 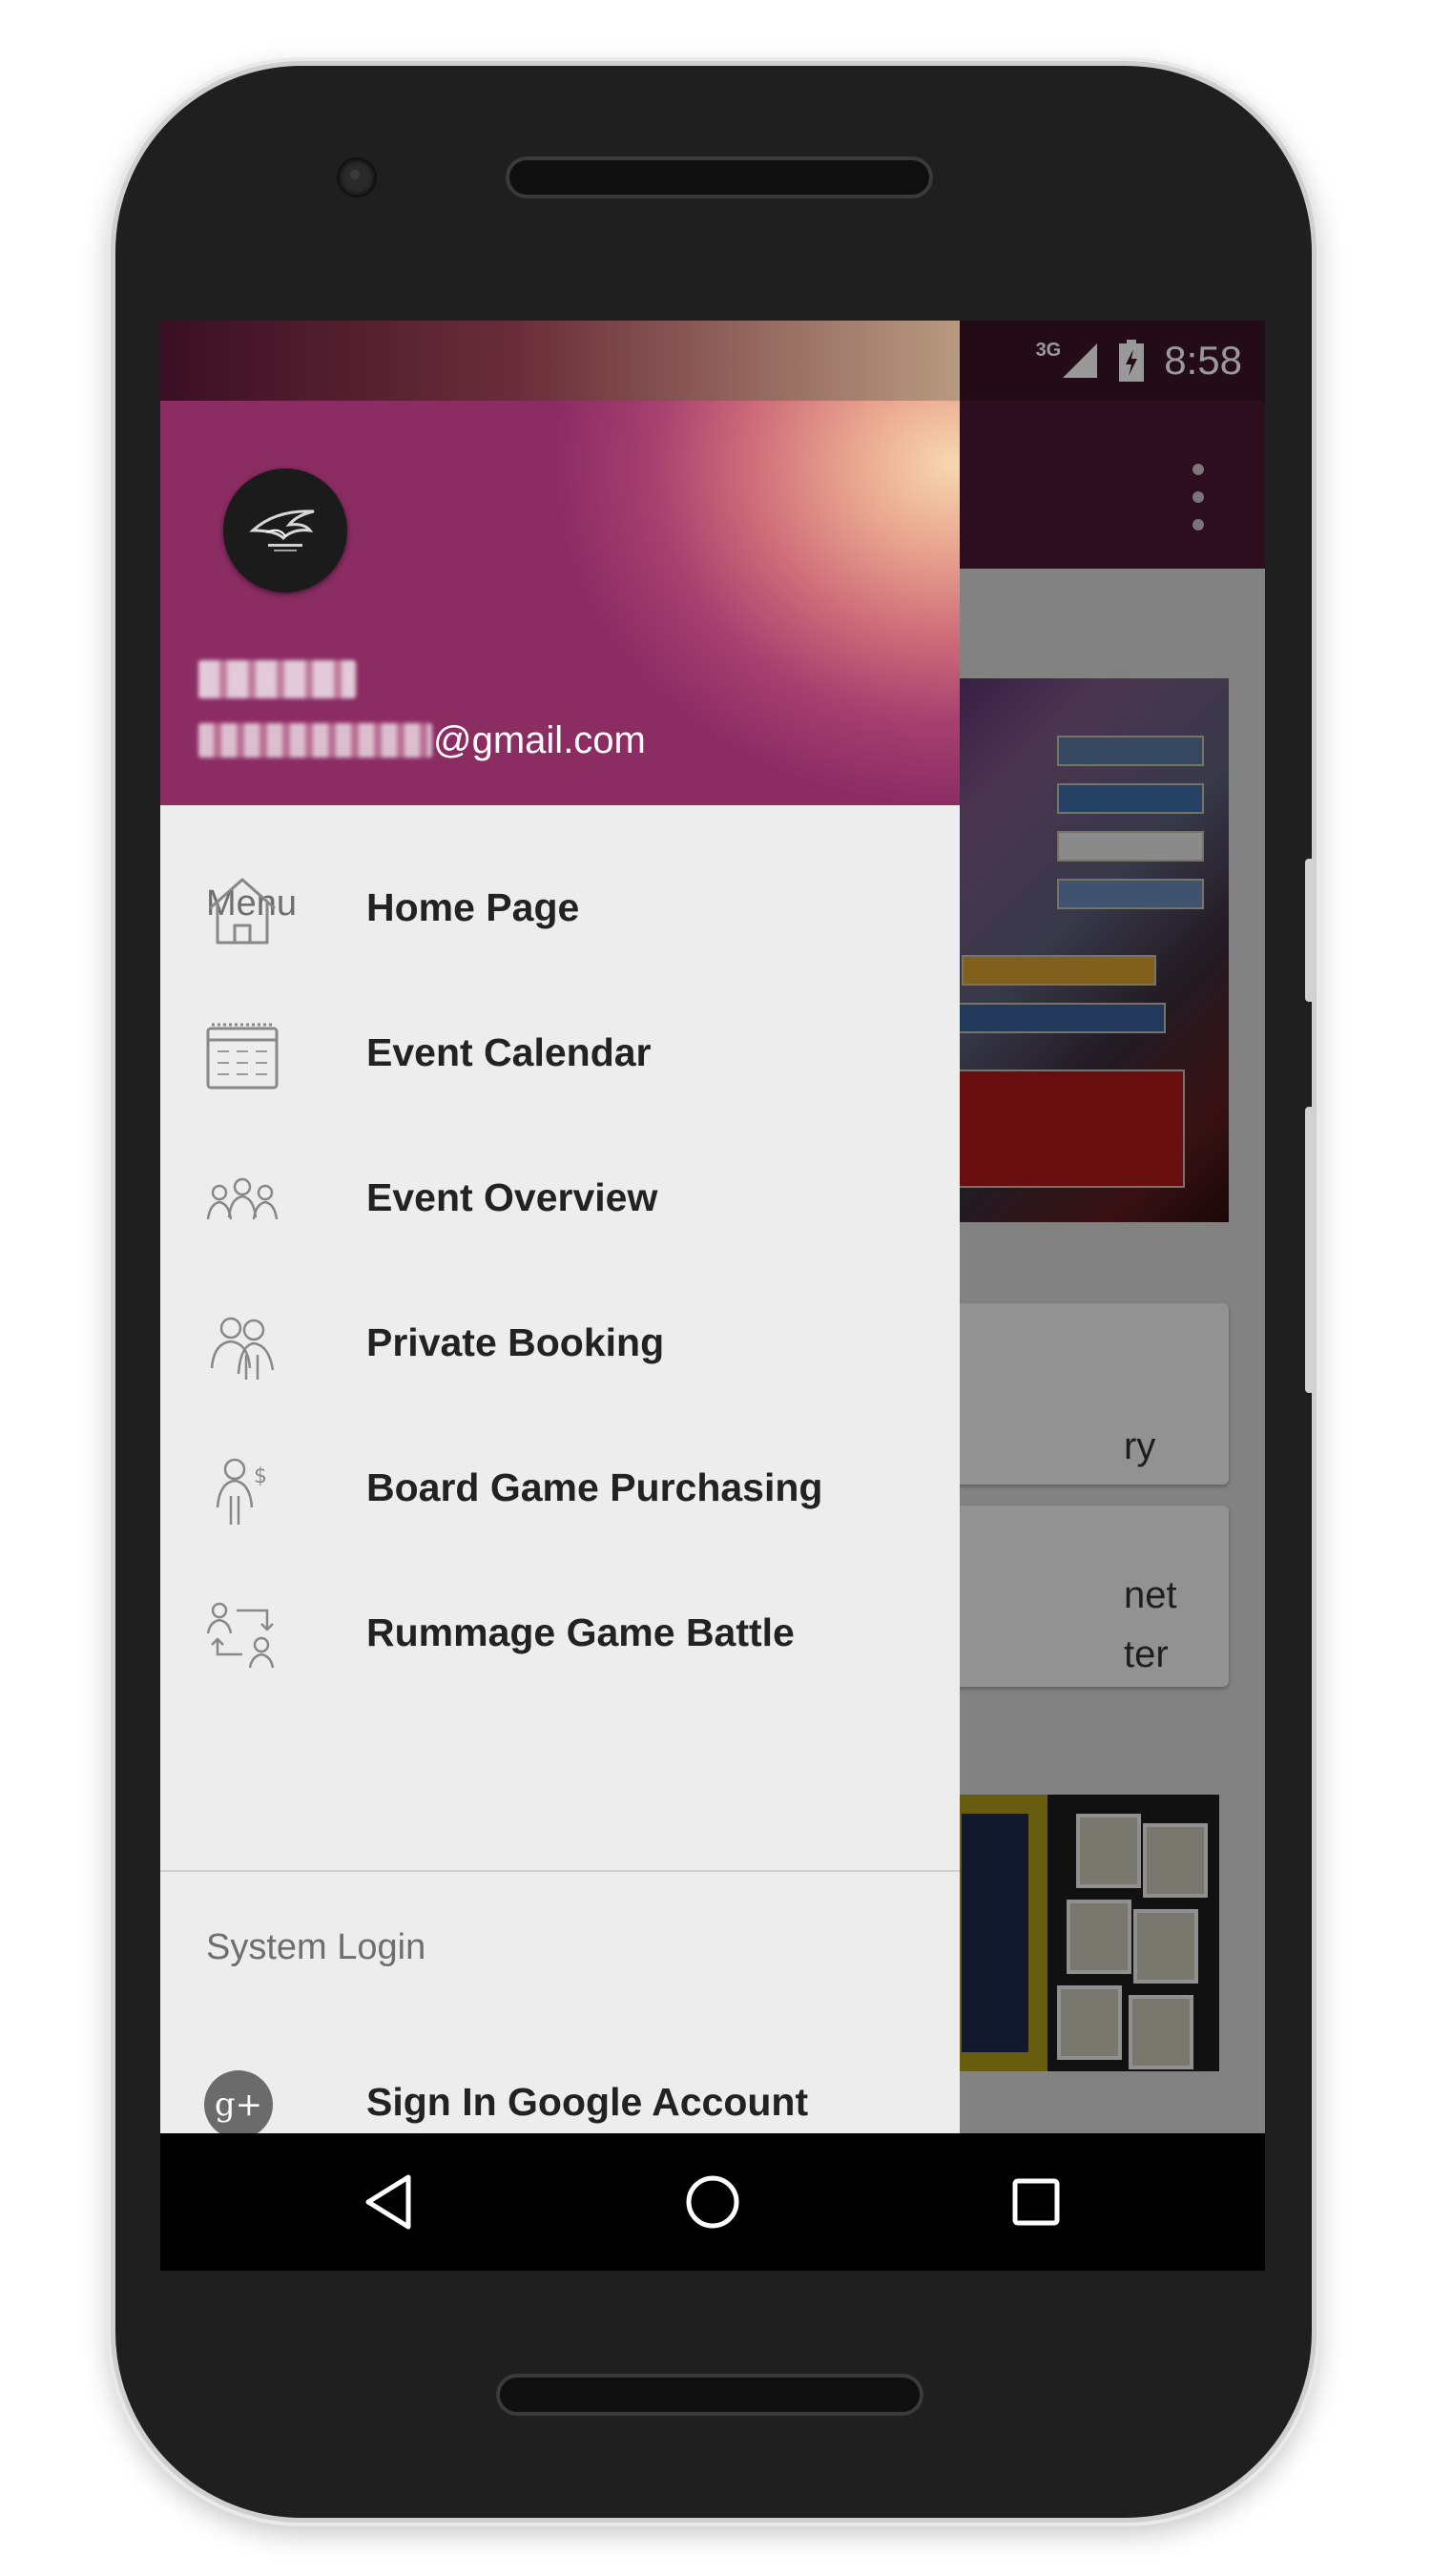 What do you see at coordinates (239, 2101) in the screenshot?
I see `google-plus-icon: g+` at bounding box center [239, 2101].